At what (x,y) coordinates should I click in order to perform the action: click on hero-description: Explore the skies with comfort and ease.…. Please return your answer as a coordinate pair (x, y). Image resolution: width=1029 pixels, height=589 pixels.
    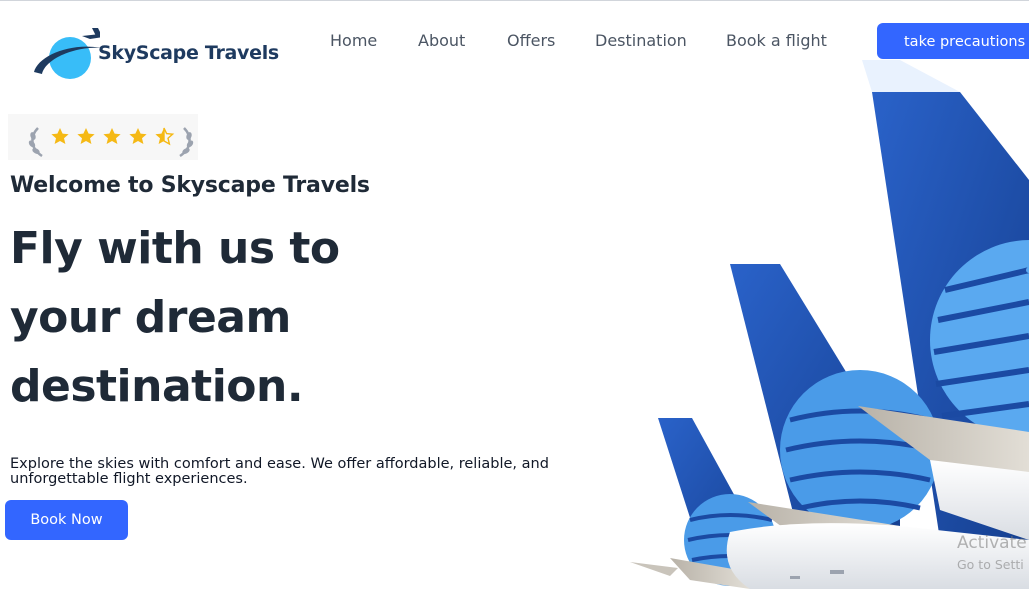
    Looking at the image, I should click on (279, 471).